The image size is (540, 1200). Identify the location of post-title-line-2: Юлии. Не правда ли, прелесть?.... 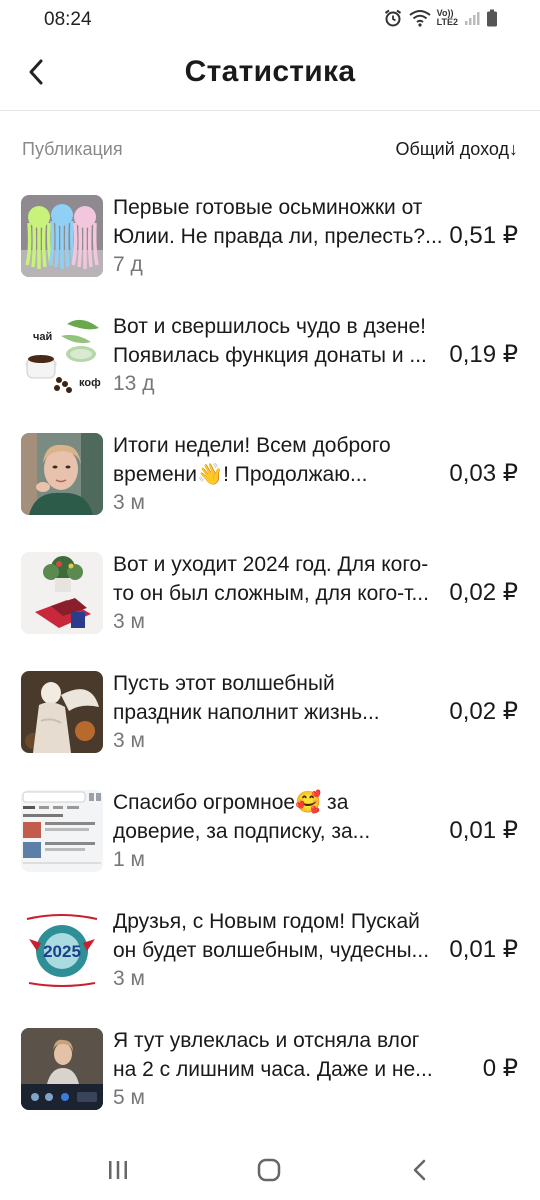
(278, 236).